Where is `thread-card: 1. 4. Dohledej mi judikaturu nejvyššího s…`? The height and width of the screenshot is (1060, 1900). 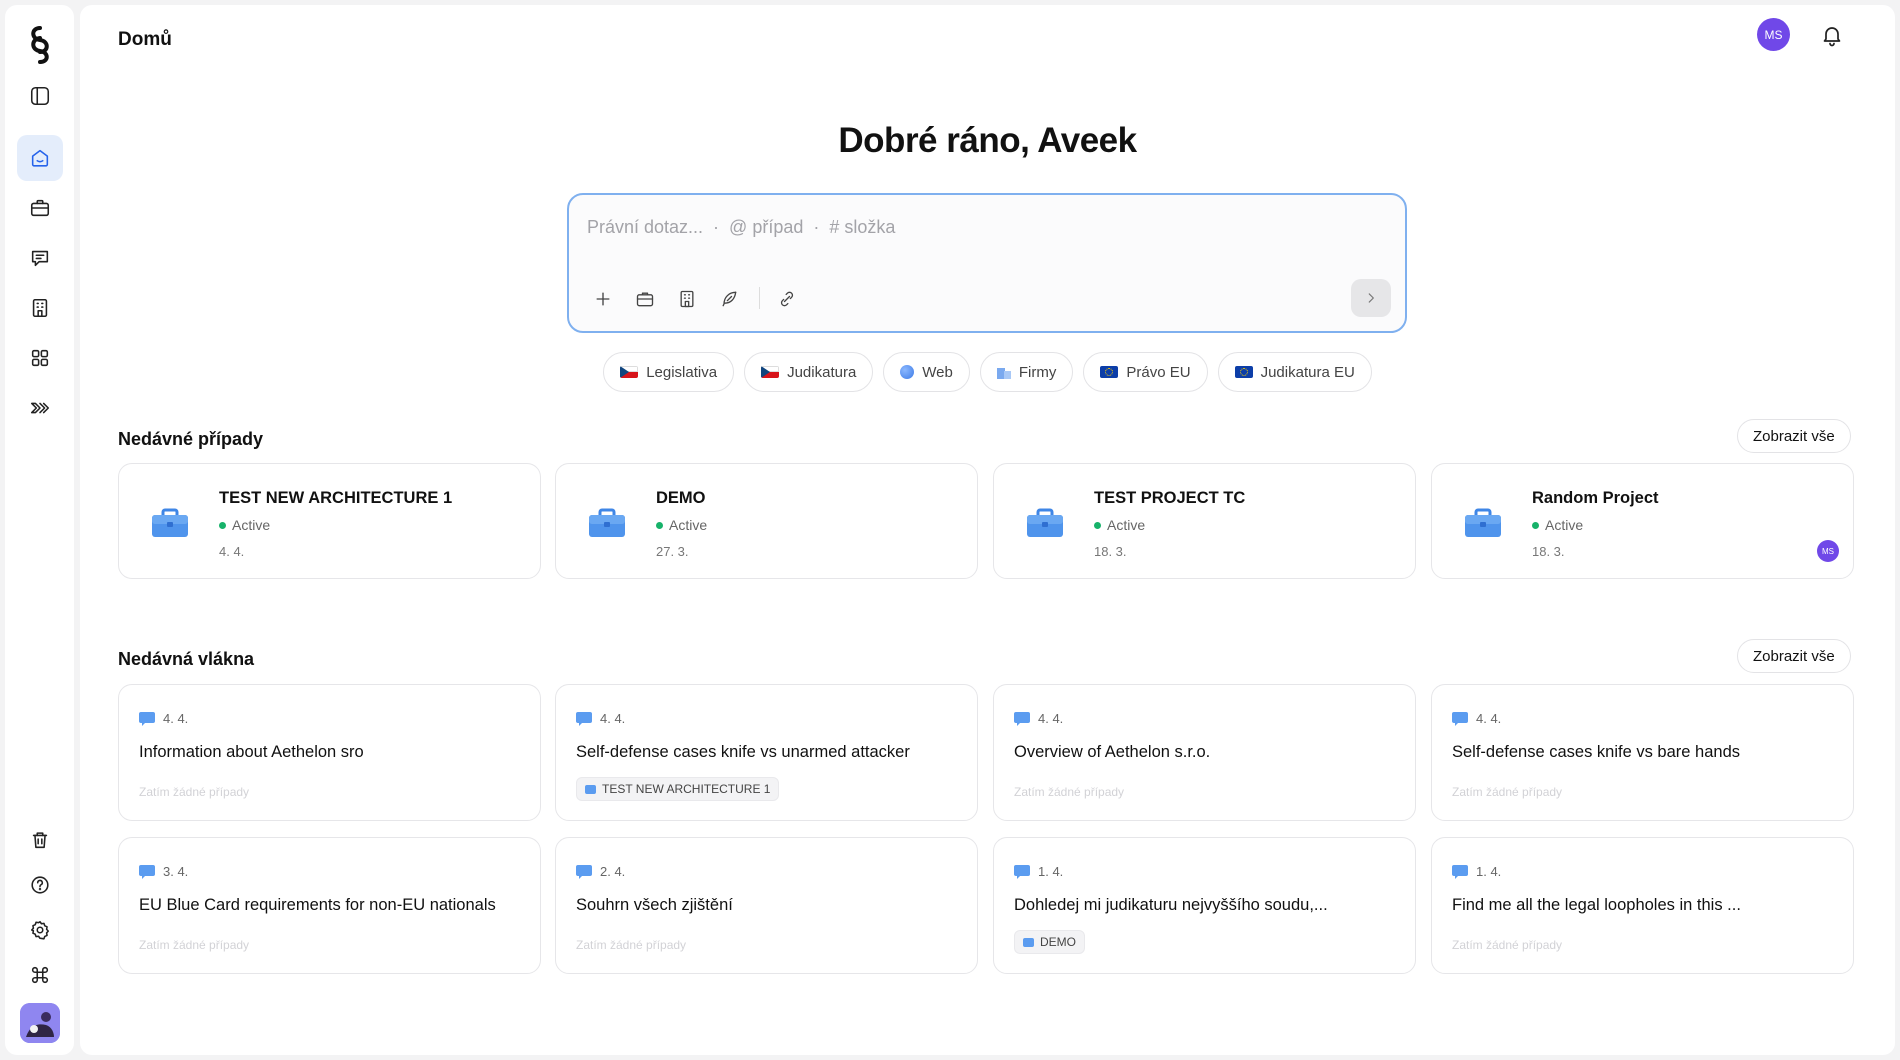 thread-card: 1. 4. Dohledej mi judikaturu nejvyššího s… is located at coordinates (1204, 905).